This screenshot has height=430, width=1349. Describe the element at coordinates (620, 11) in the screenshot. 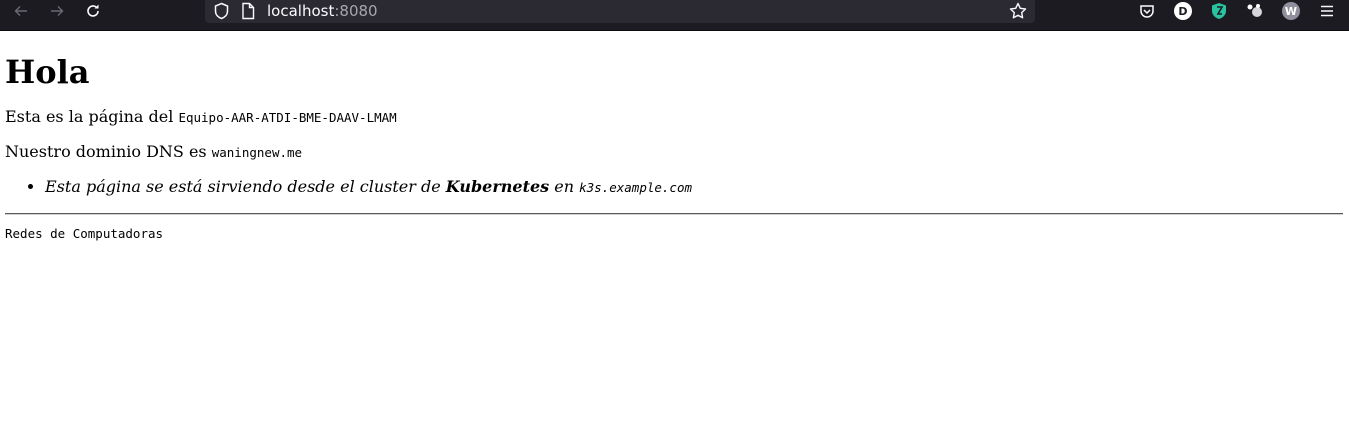

I see `url-bar: localhost:8080` at that location.